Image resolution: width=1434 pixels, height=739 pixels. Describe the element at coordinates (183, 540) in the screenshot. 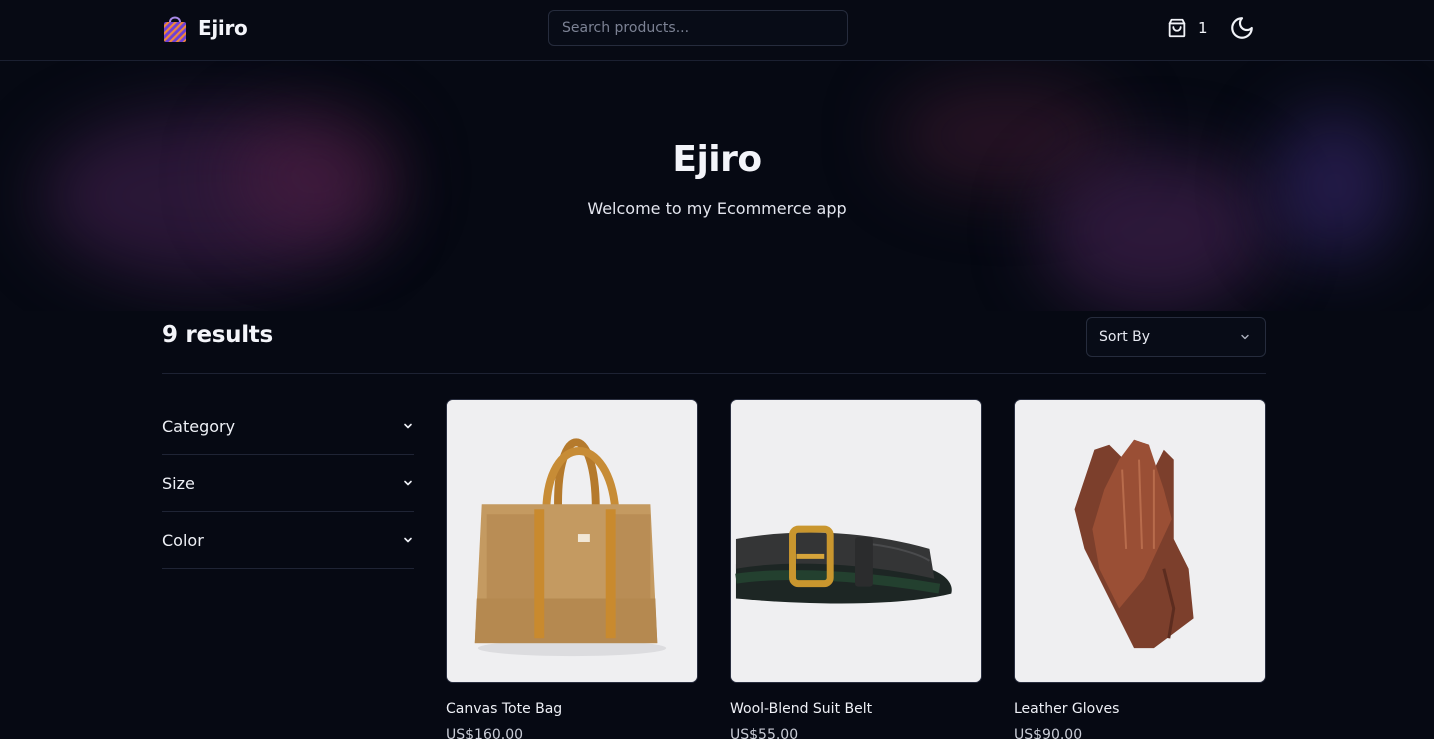

I see `filter-label: Color` at that location.